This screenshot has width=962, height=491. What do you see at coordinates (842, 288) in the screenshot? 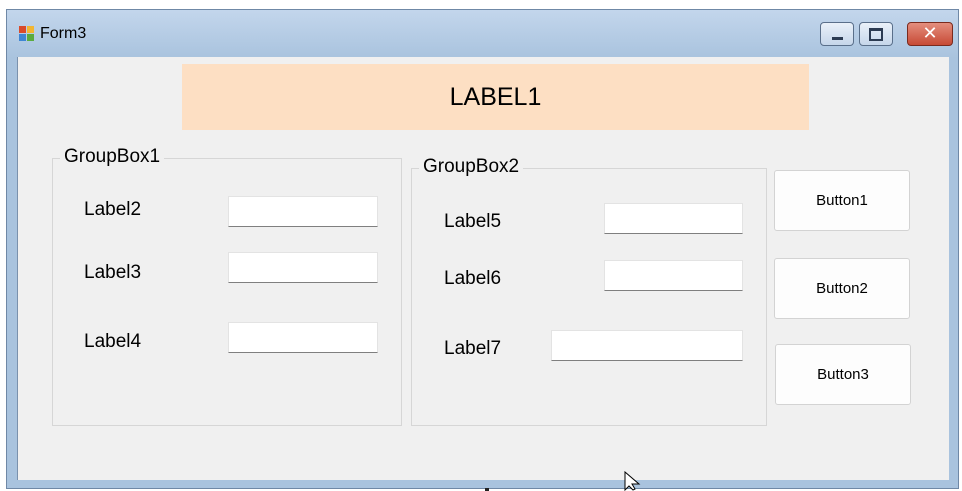
I see `button2: Button2` at bounding box center [842, 288].